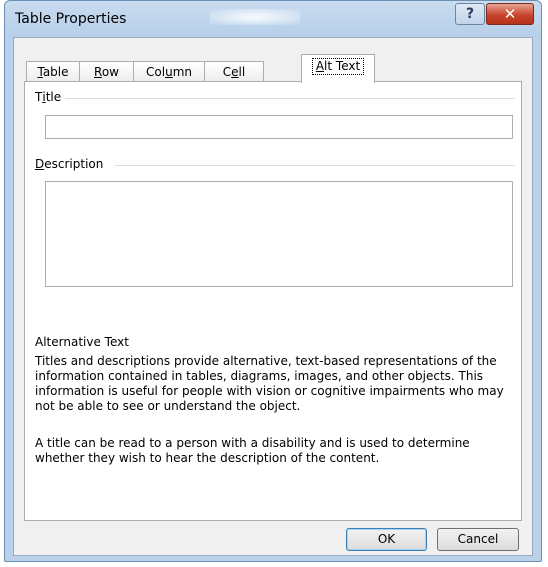  What do you see at coordinates (279, 127) in the screenshot?
I see `title-input` at bounding box center [279, 127].